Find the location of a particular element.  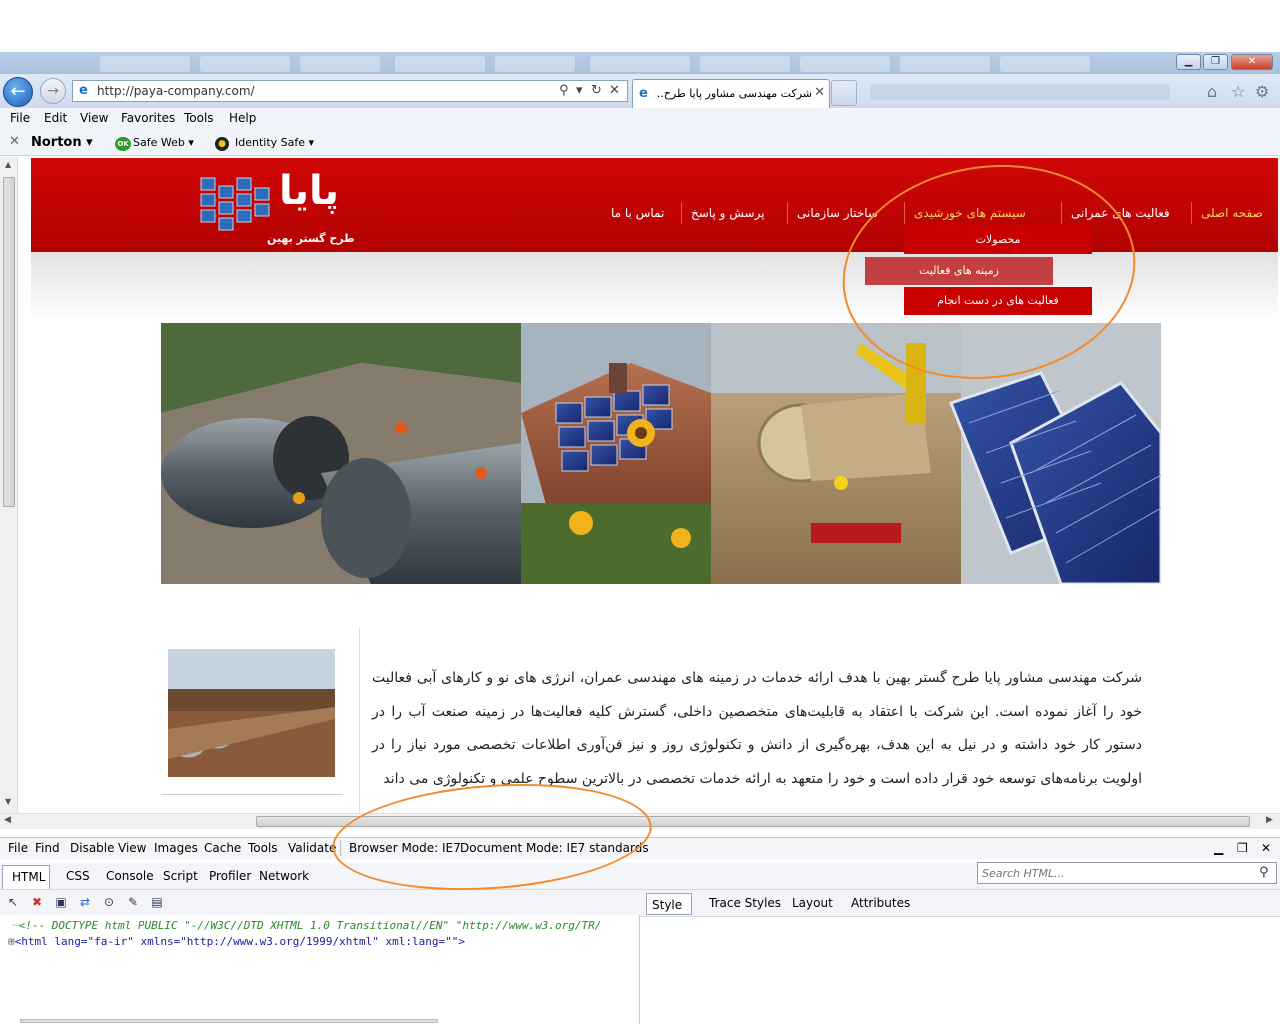

minimize-button: ▁ is located at coordinates (1188, 62).